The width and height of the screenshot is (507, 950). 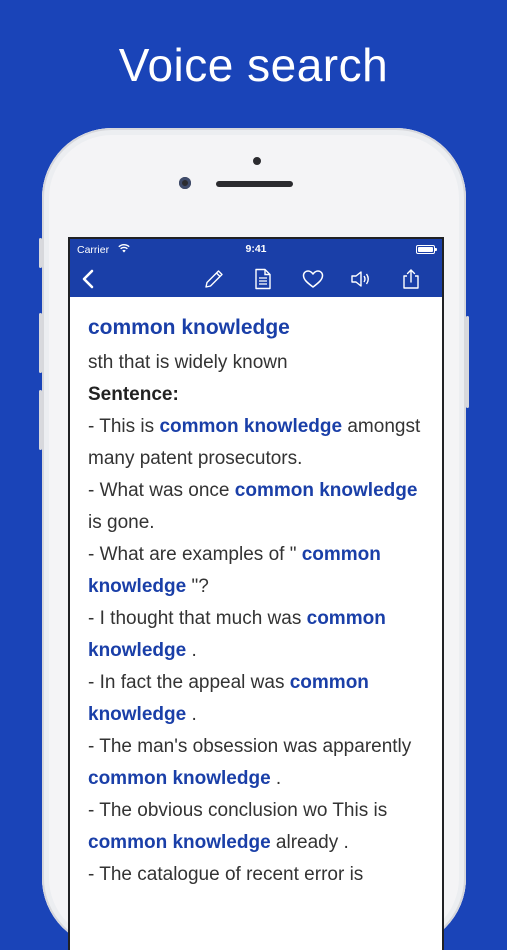 I want to click on entry-definition: sth that is widely known, so click(x=188, y=362).